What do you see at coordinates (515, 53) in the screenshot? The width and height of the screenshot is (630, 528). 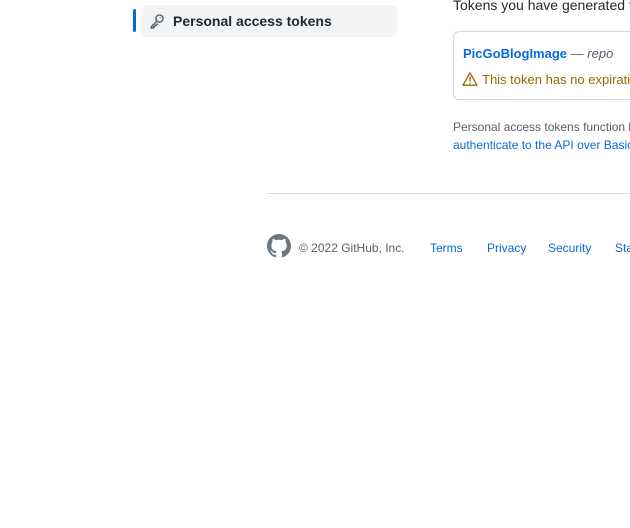 I see `token-name-link: PicGoBlogImage` at bounding box center [515, 53].